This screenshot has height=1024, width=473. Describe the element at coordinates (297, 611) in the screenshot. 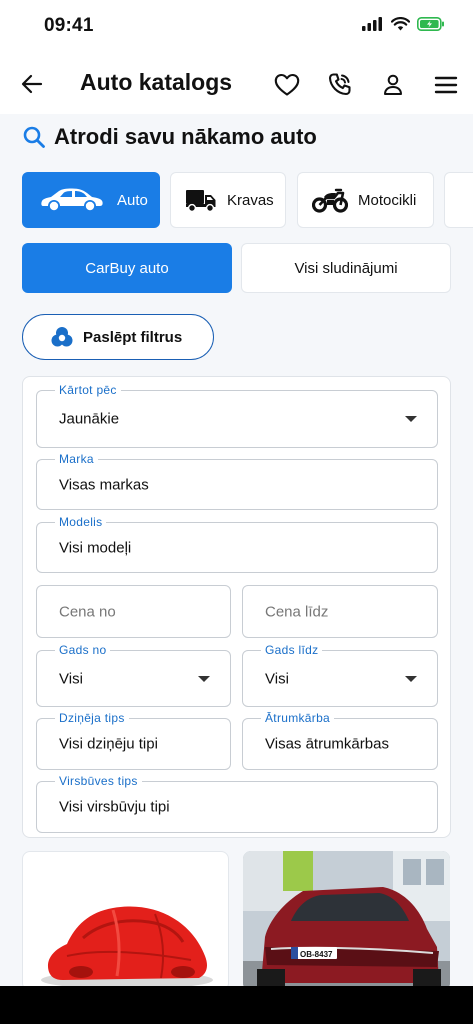

I see `price-to-placeholder: Cena līdz` at that location.